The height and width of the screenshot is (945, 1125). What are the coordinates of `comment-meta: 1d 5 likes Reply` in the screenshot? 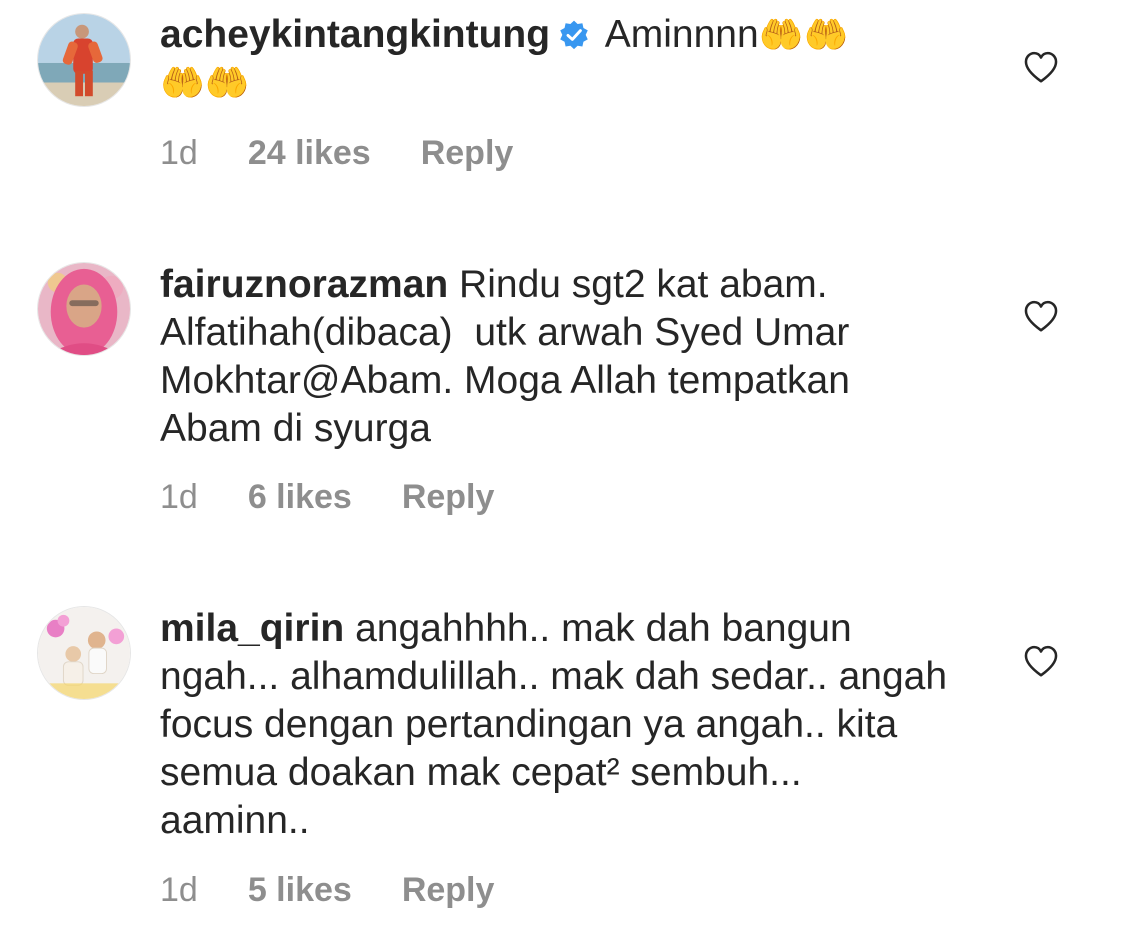 It's located at (327, 890).